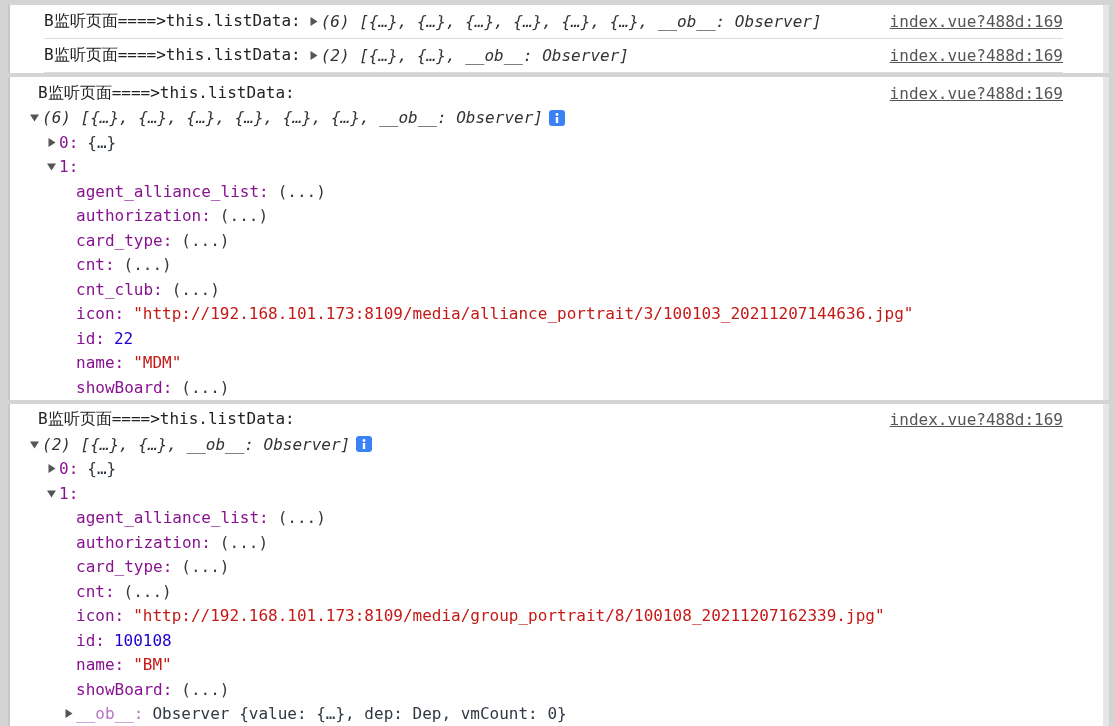  I want to click on property-value: 22, so click(123, 338).